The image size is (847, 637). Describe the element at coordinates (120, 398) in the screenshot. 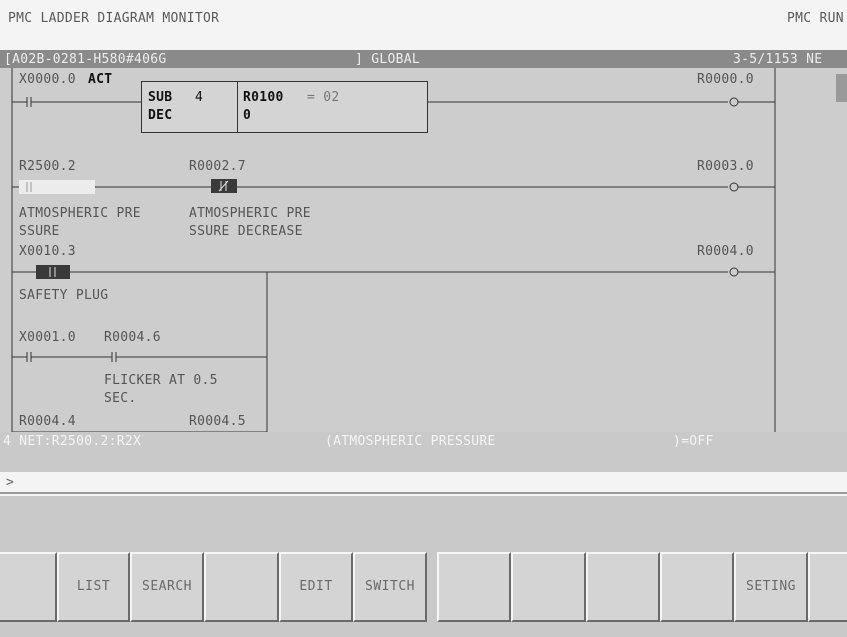

I see `contact-comment: SEC.` at that location.